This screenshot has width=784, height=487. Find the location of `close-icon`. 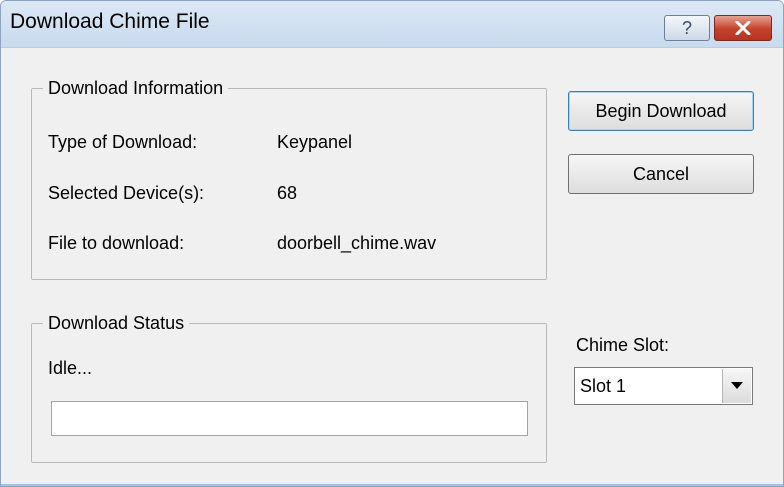

close-icon is located at coordinates (743, 28).